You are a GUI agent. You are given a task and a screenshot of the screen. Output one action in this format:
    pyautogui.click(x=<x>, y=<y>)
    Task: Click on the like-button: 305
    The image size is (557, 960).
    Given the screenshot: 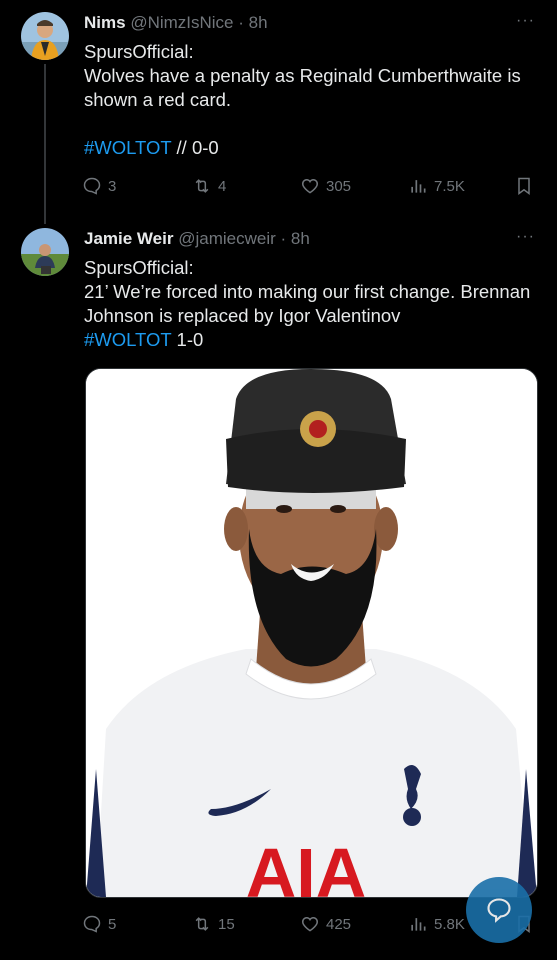 What is the action you would take?
    pyautogui.click(x=325, y=186)
    